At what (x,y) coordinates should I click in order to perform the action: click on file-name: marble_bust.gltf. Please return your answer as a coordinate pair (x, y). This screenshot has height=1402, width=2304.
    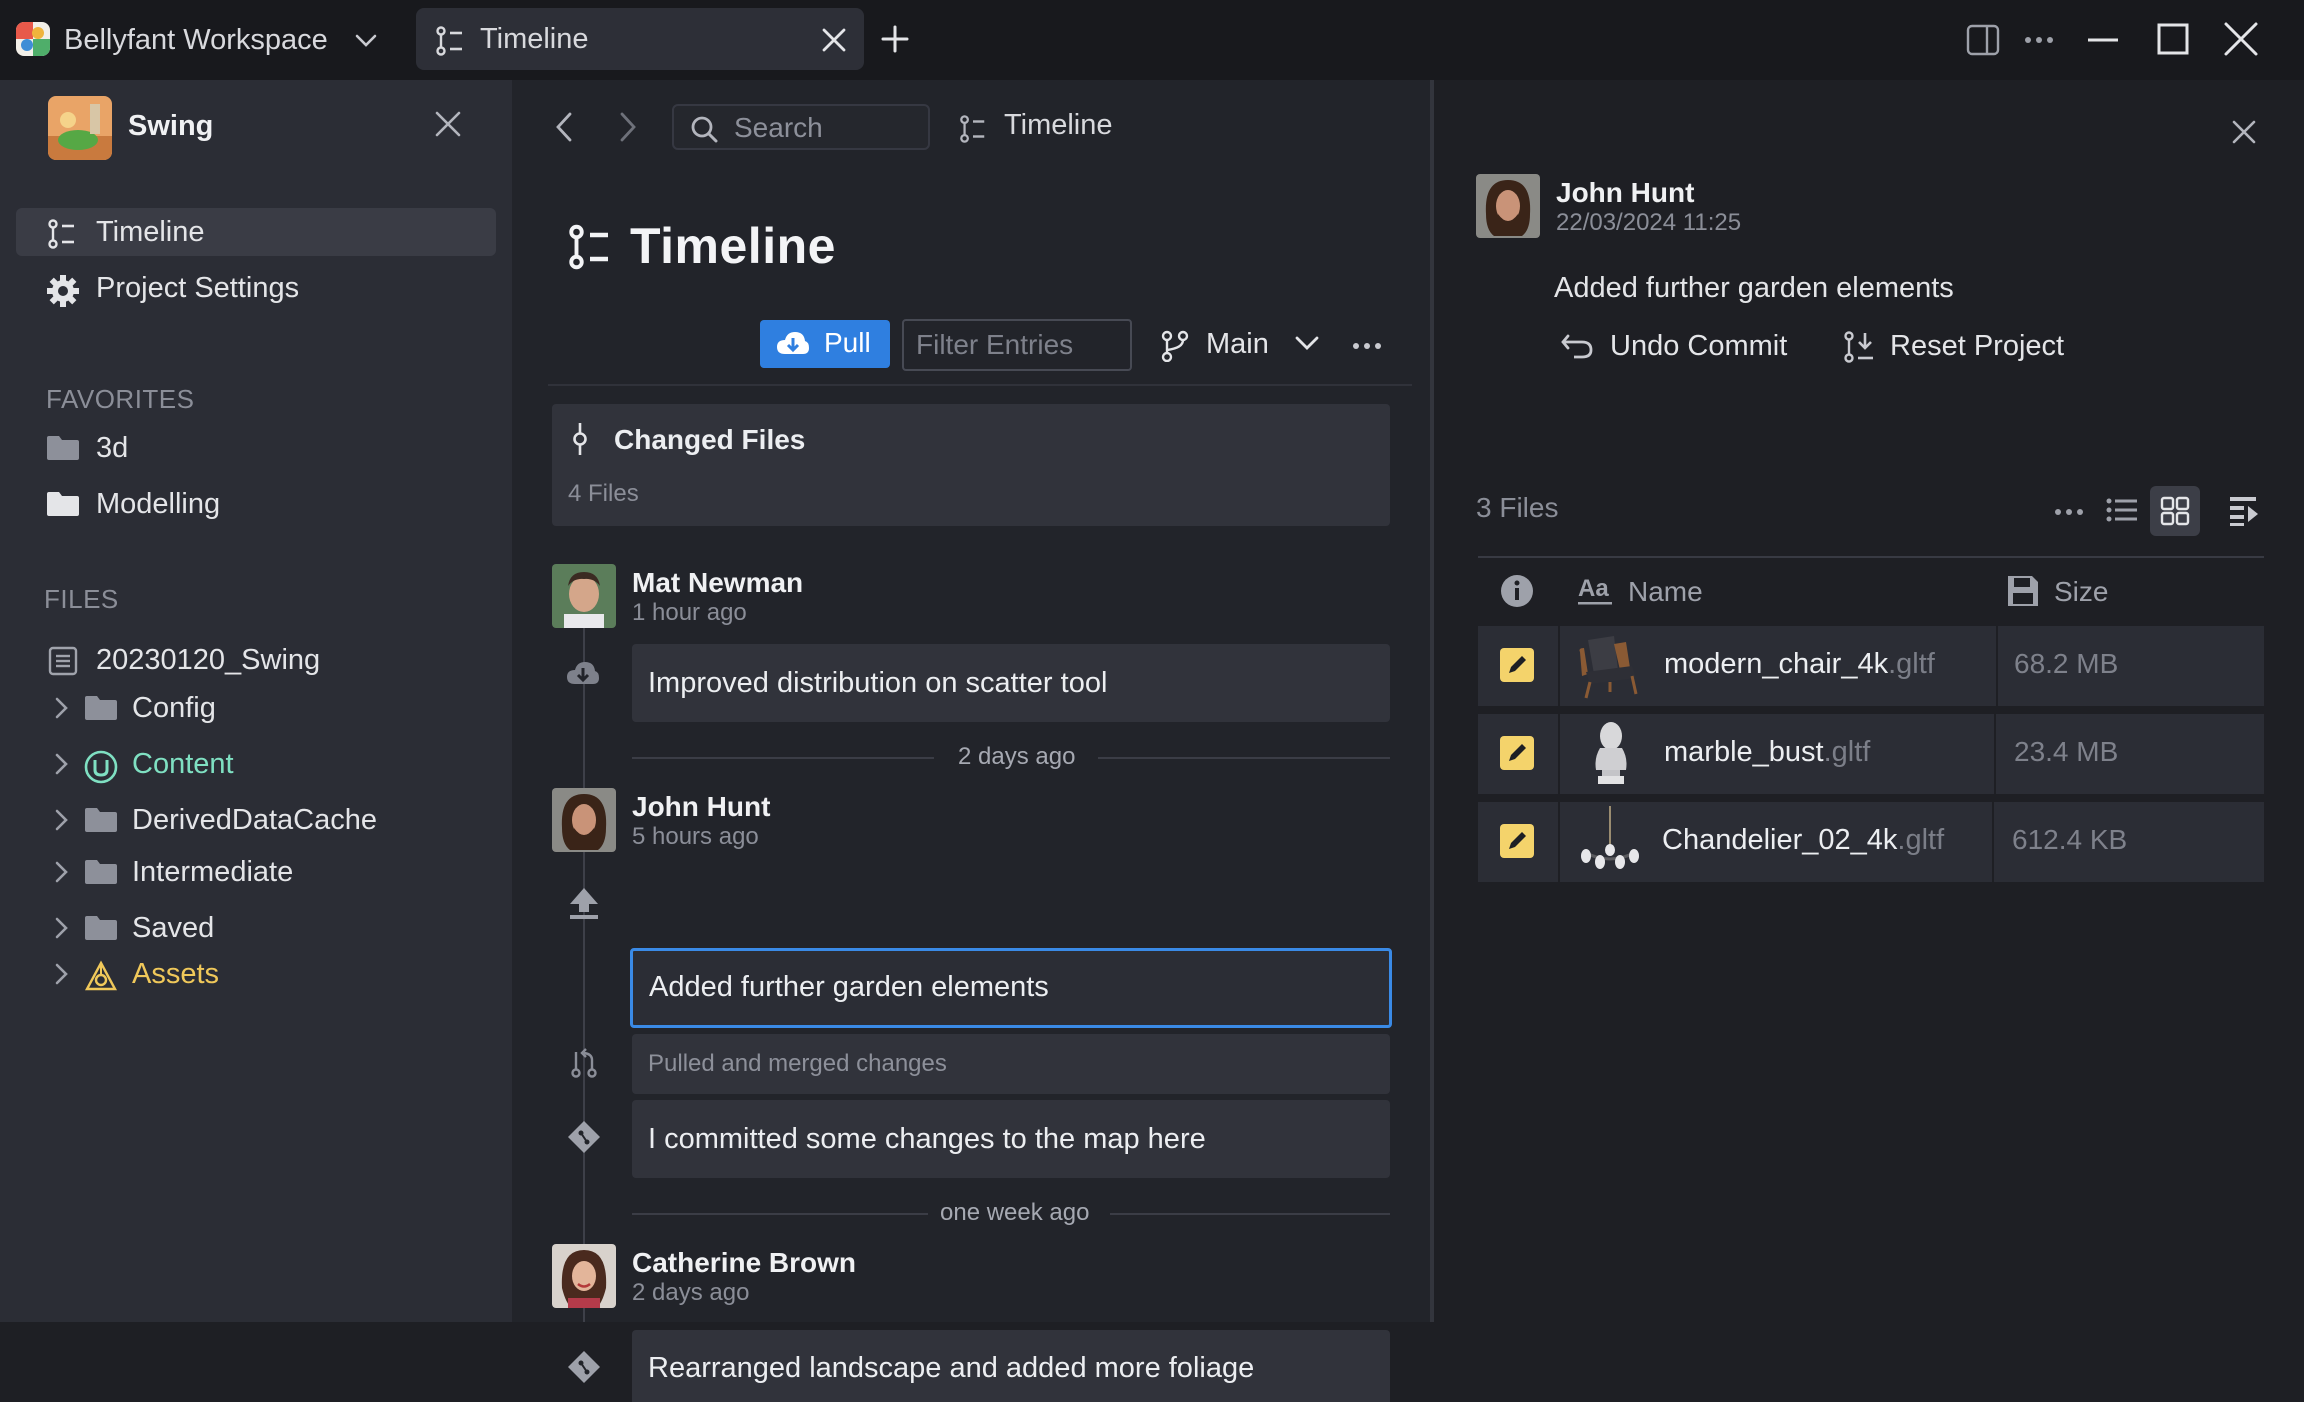
    Looking at the image, I should click on (1767, 752).